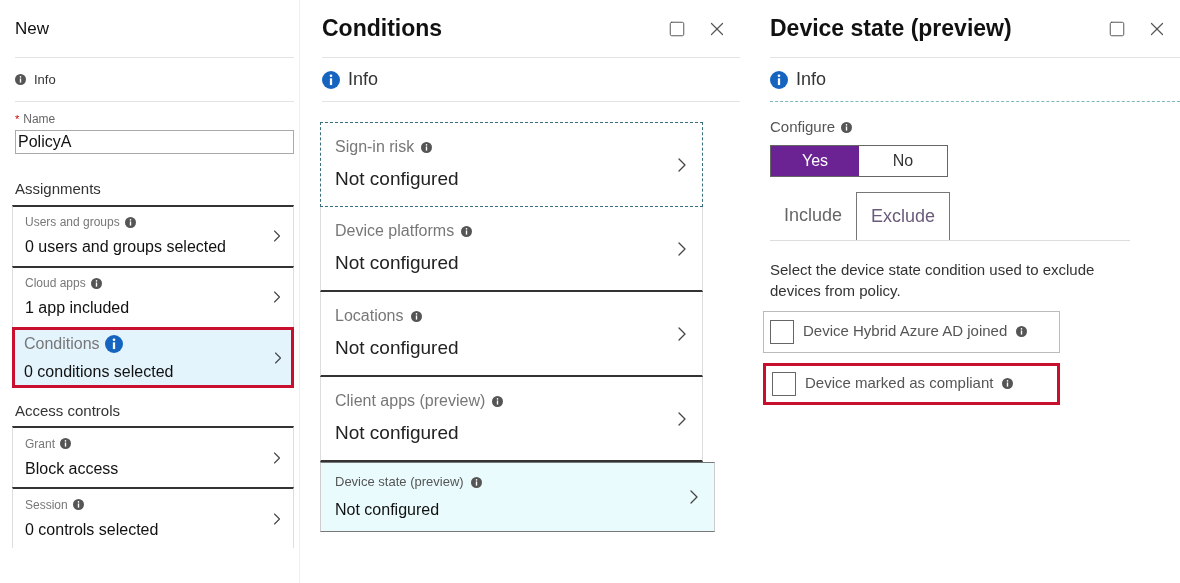 This screenshot has height=583, width=1180. What do you see at coordinates (92, 529) in the screenshot?
I see `item-value: 0 controls selected` at bounding box center [92, 529].